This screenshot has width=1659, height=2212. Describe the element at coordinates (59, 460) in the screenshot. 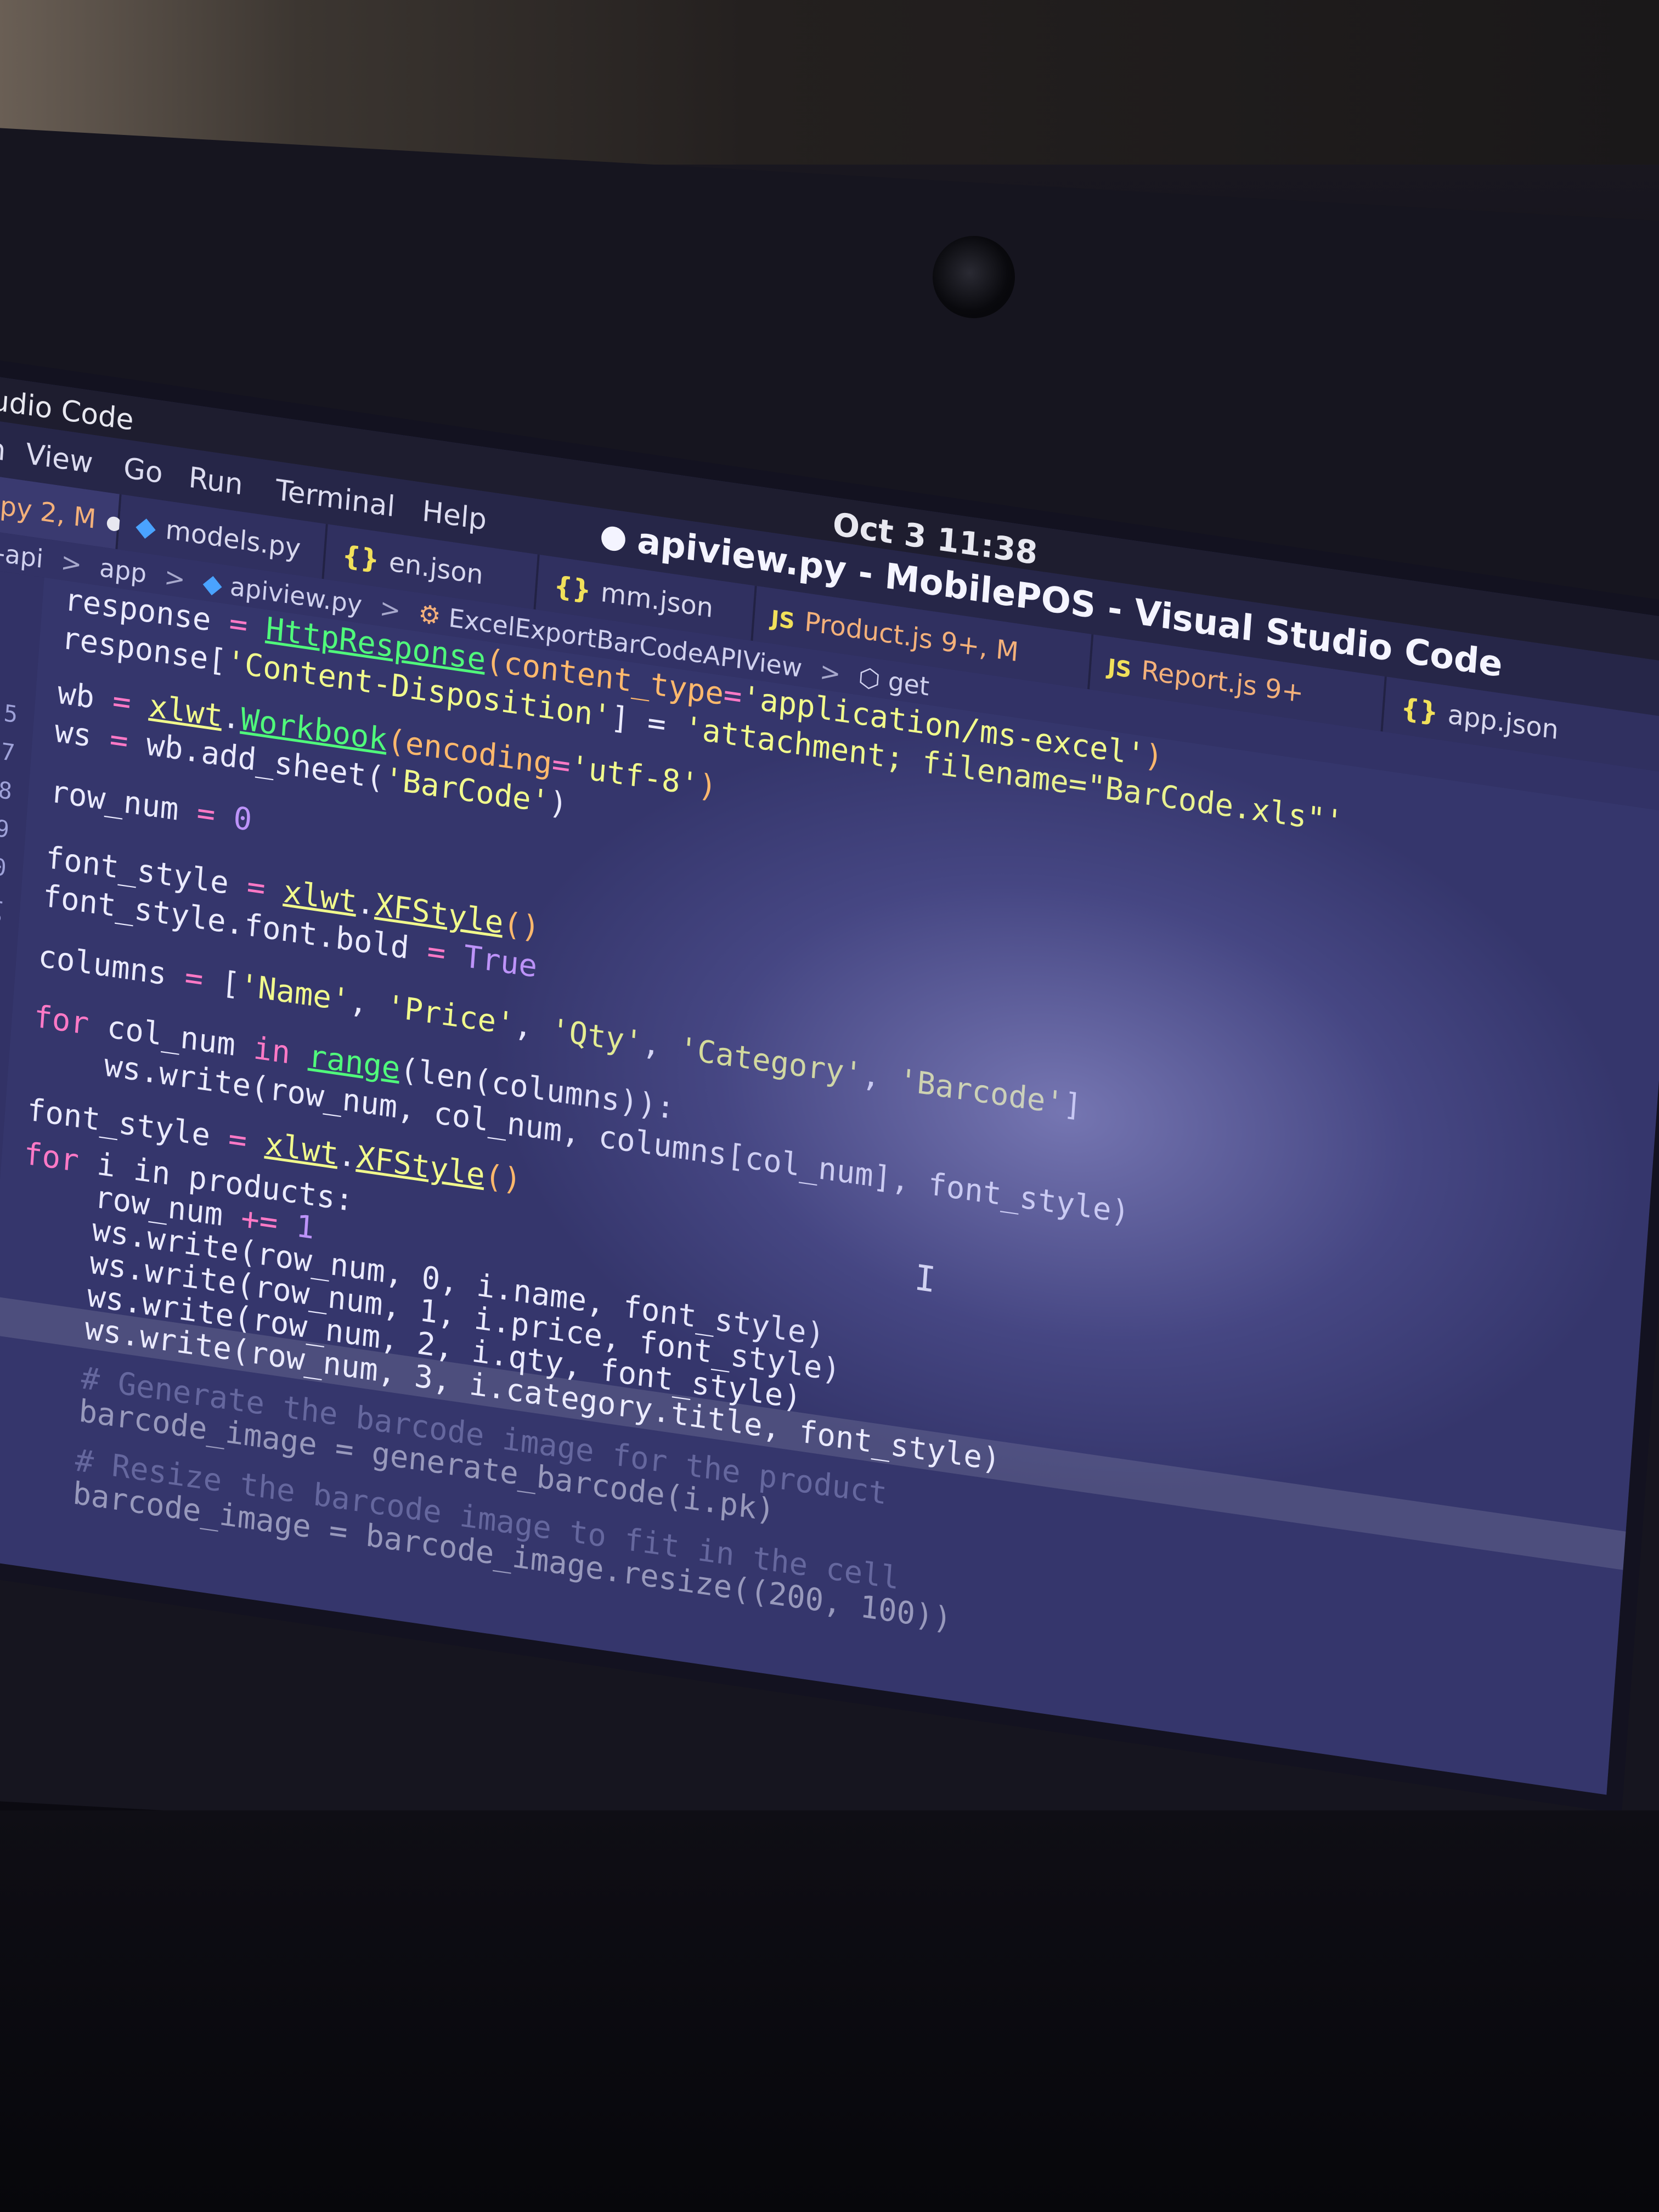

I see `menu-view: View` at that location.